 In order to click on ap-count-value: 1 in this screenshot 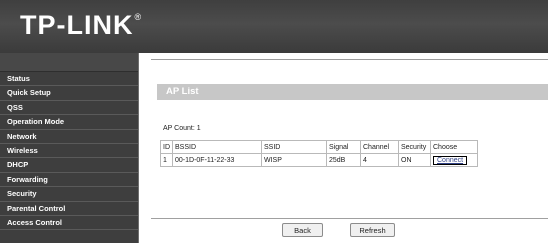, I will do `click(198, 128)`.